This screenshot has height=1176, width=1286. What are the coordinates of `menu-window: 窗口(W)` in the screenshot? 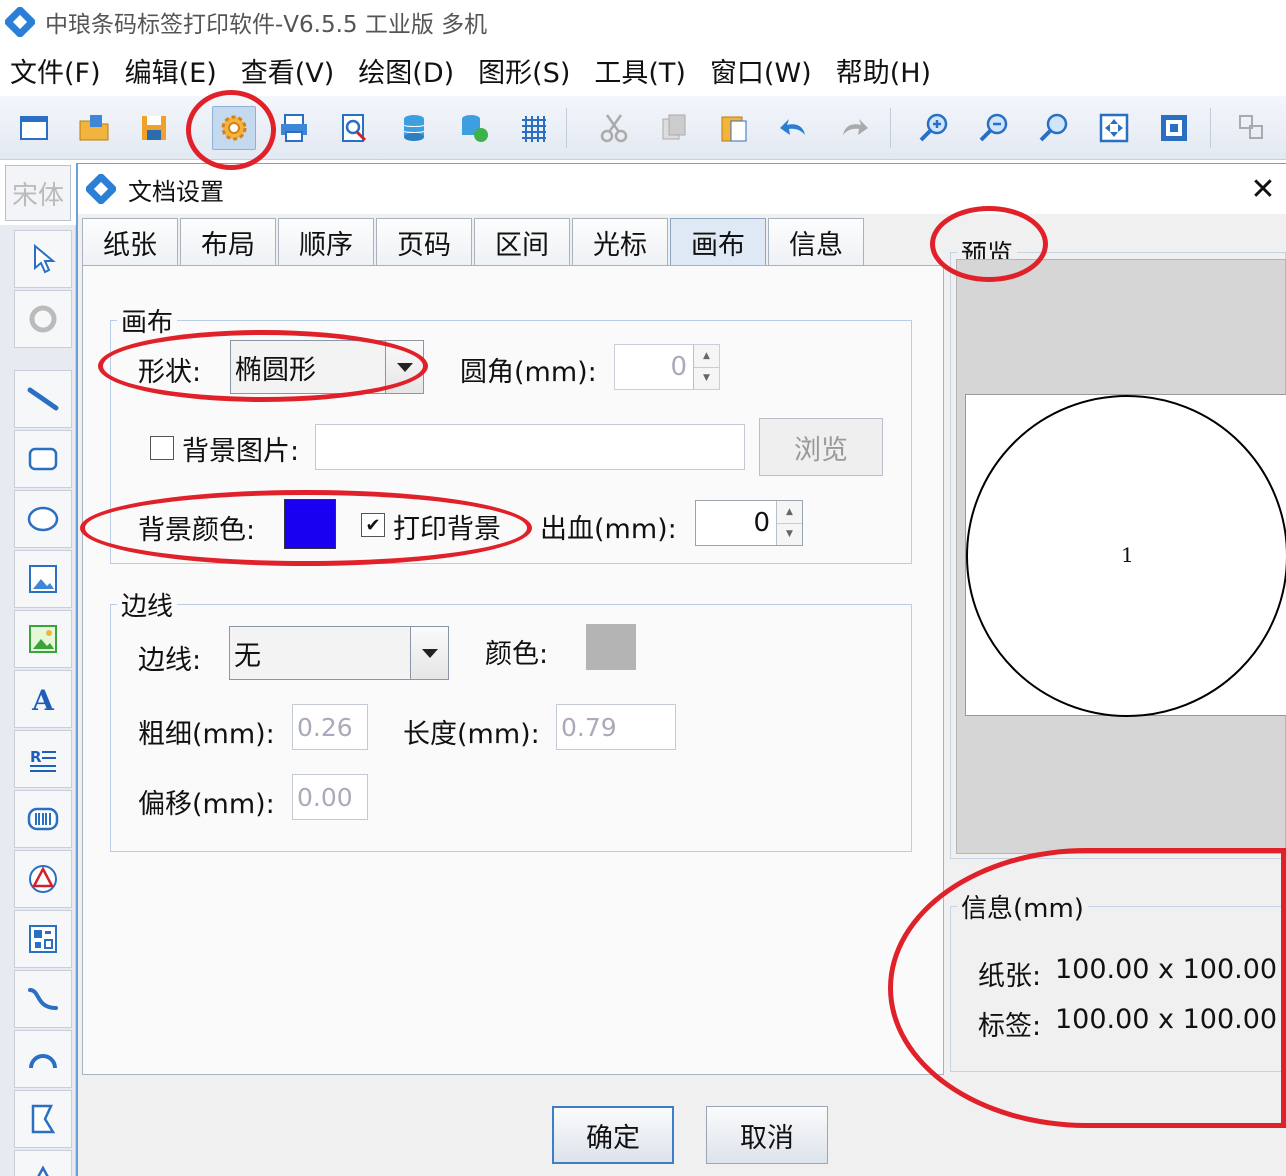 It's located at (761, 70).